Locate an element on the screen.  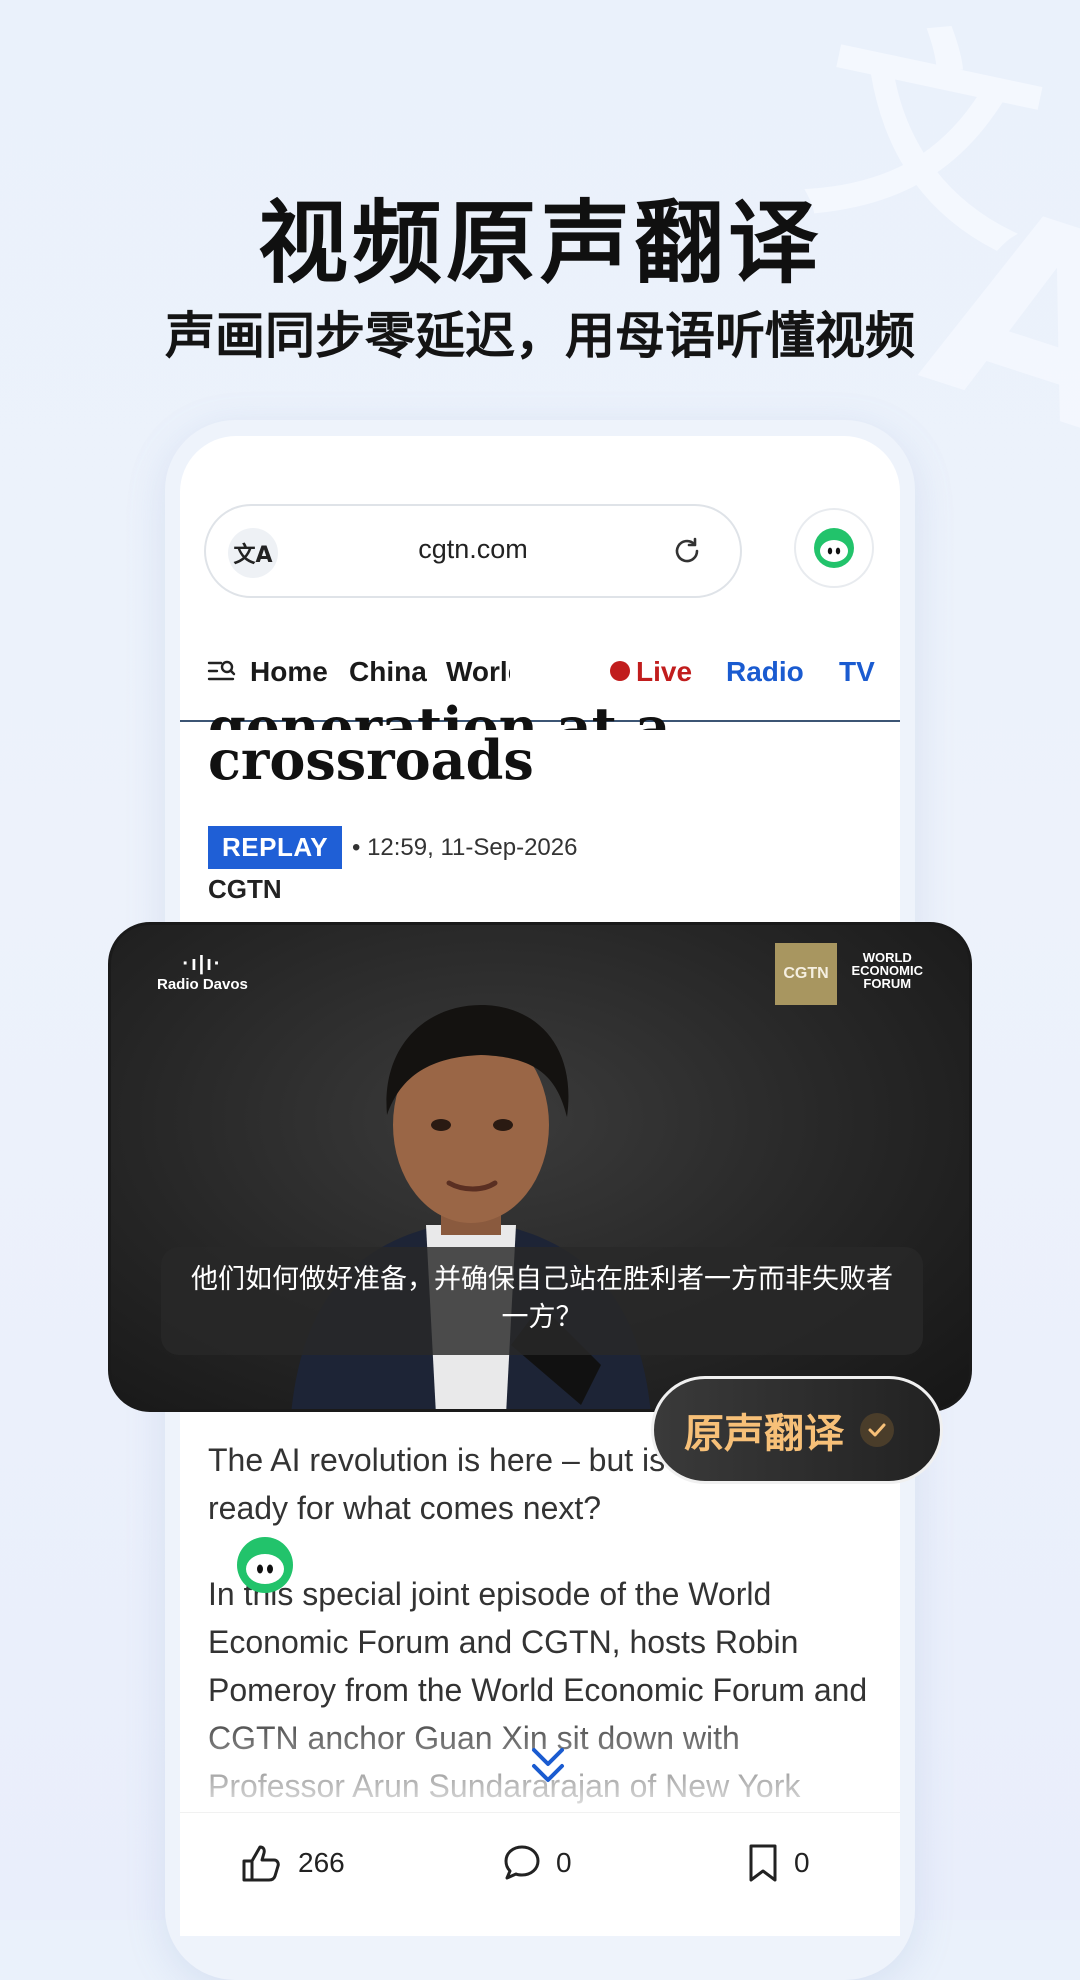
nav-item-tv: TV is located at coordinates (857, 672).